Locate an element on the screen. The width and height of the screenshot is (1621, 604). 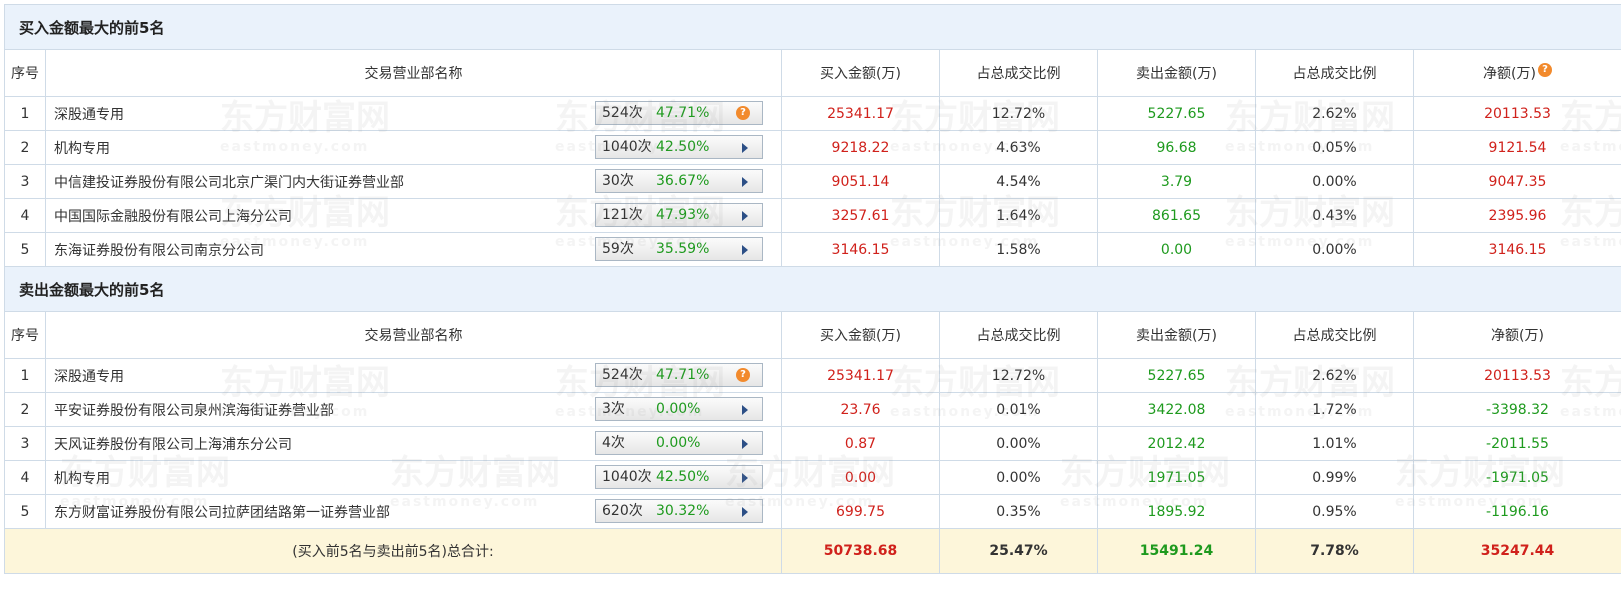
stats-pill: 620次 30.32% is located at coordinates (679, 511).